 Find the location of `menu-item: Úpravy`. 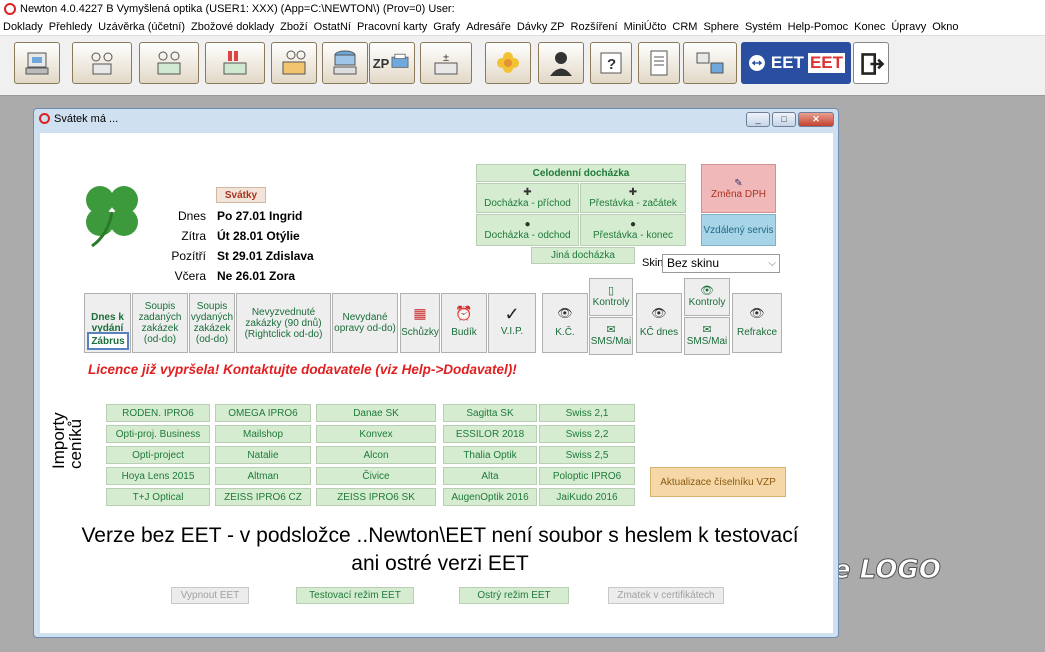

menu-item: Úpravy is located at coordinates (908, 26).